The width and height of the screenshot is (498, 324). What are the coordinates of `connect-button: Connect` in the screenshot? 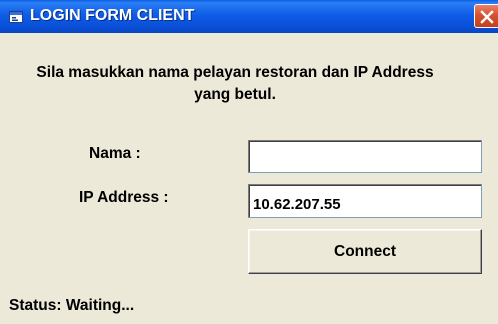 It's located at (365, 251).